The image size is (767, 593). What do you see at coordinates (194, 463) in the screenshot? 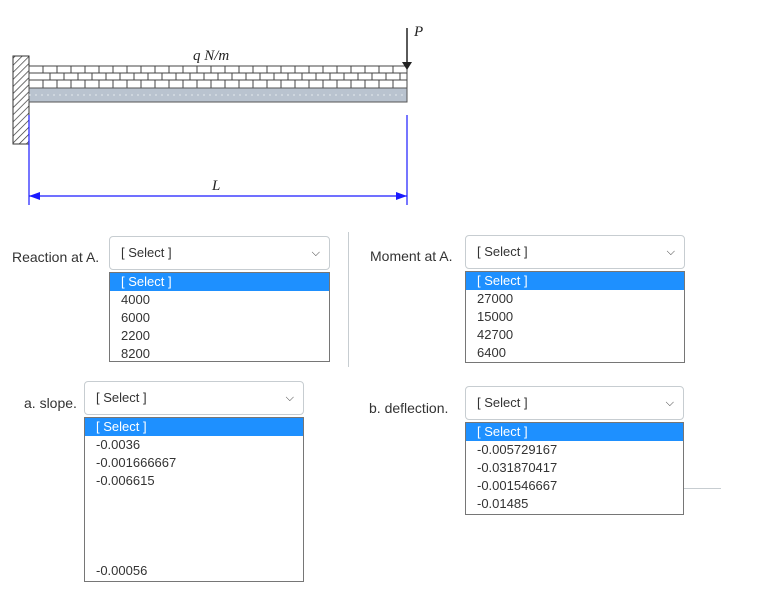
I see `slope-option: -0.001666667` at bounding box center [194, 463].